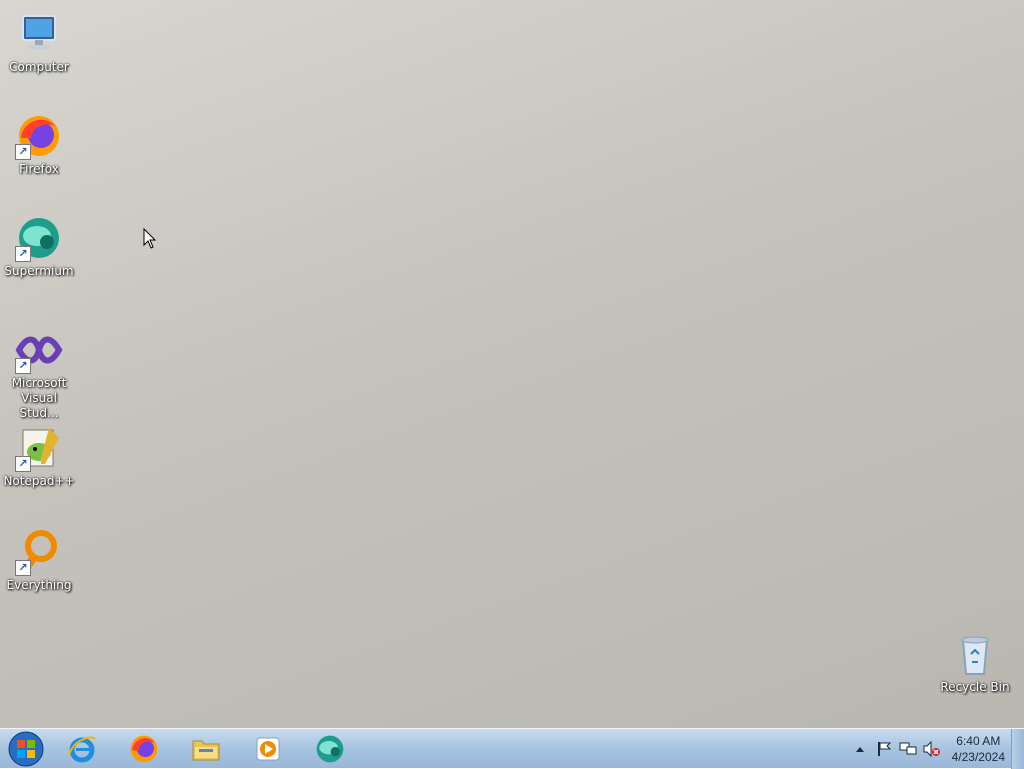 The height and width of the screenshot is (769, 1024). I want to click on desktop-icon-label: Everything, so click(39, 585).